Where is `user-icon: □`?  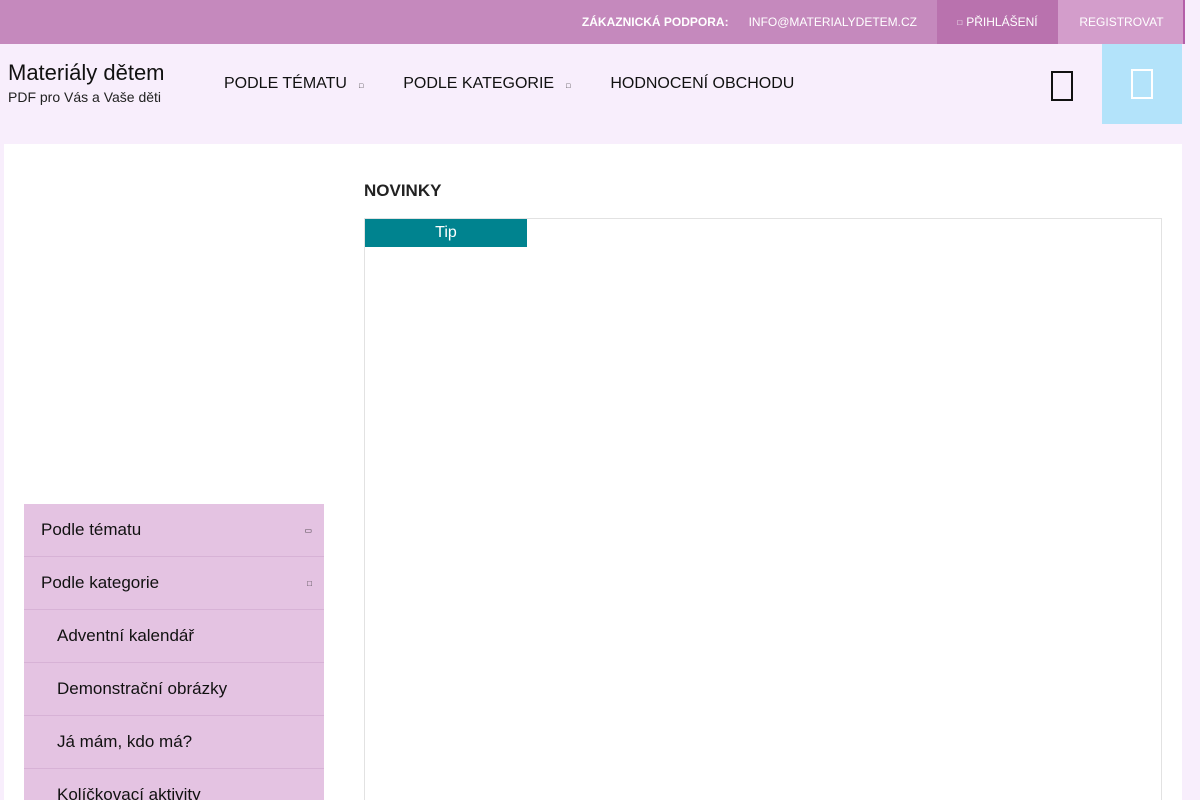
user-icon: □ is located at coordinates (960, 22).